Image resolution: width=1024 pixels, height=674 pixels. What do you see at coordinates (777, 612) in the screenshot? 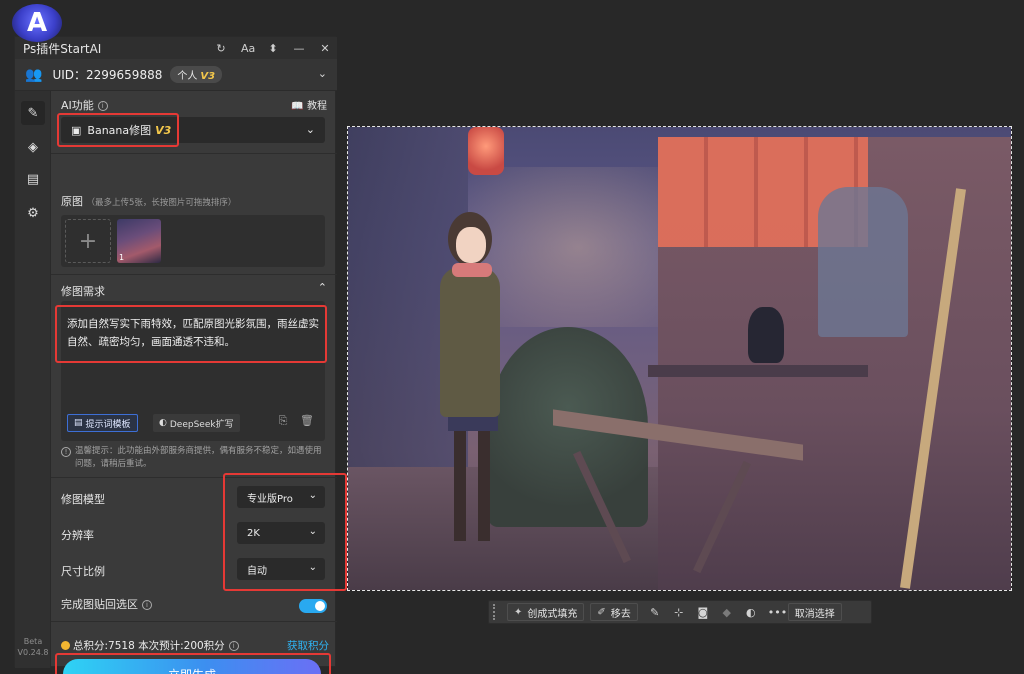
I see `more-icon: •••` at bounding box center [777, 612].